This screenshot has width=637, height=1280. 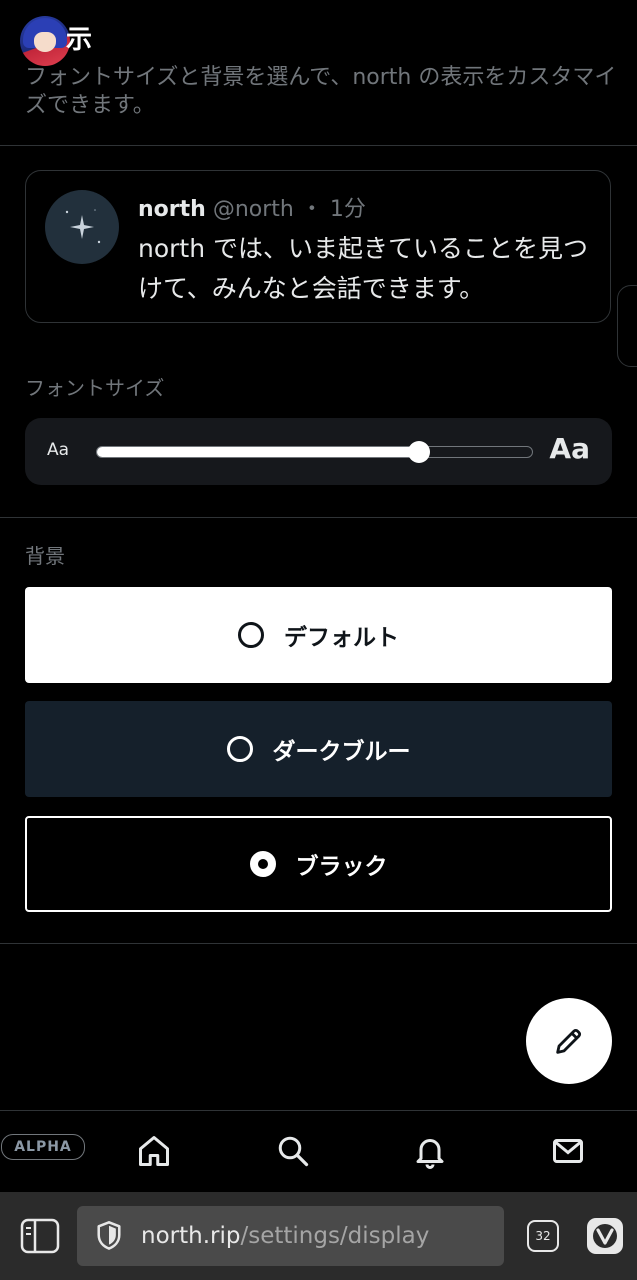 I want to click on font-size-panel: Aa Aa, so click(x=318, y=451).